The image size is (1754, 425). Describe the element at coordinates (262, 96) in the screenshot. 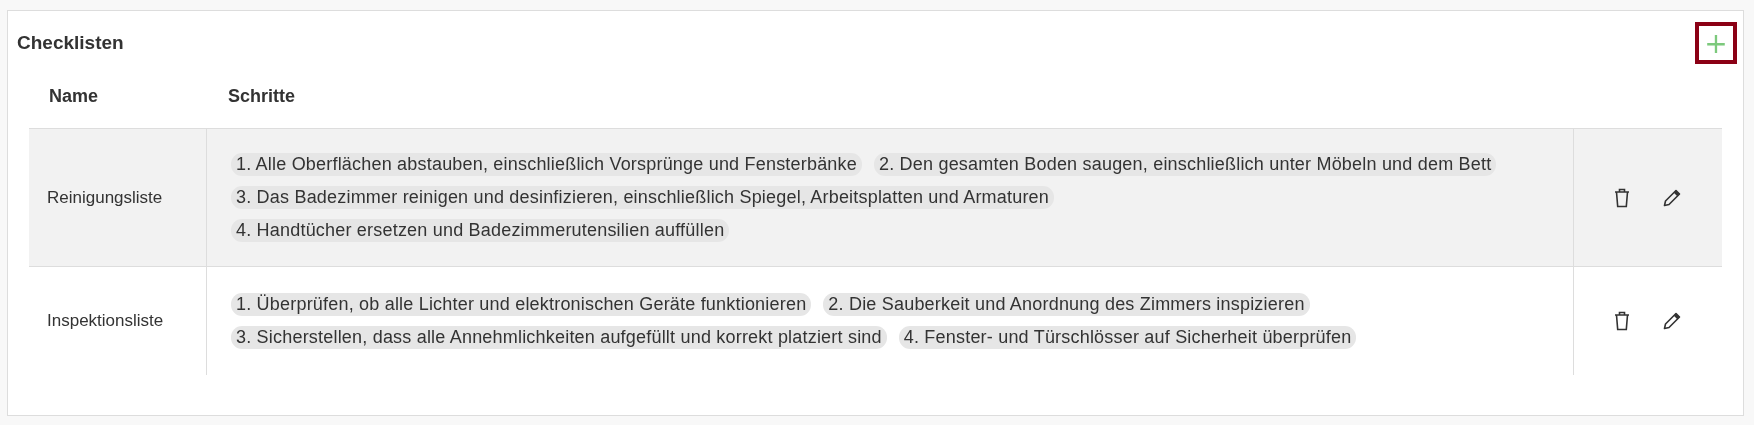

I see `column-header: Schritte` at that location.